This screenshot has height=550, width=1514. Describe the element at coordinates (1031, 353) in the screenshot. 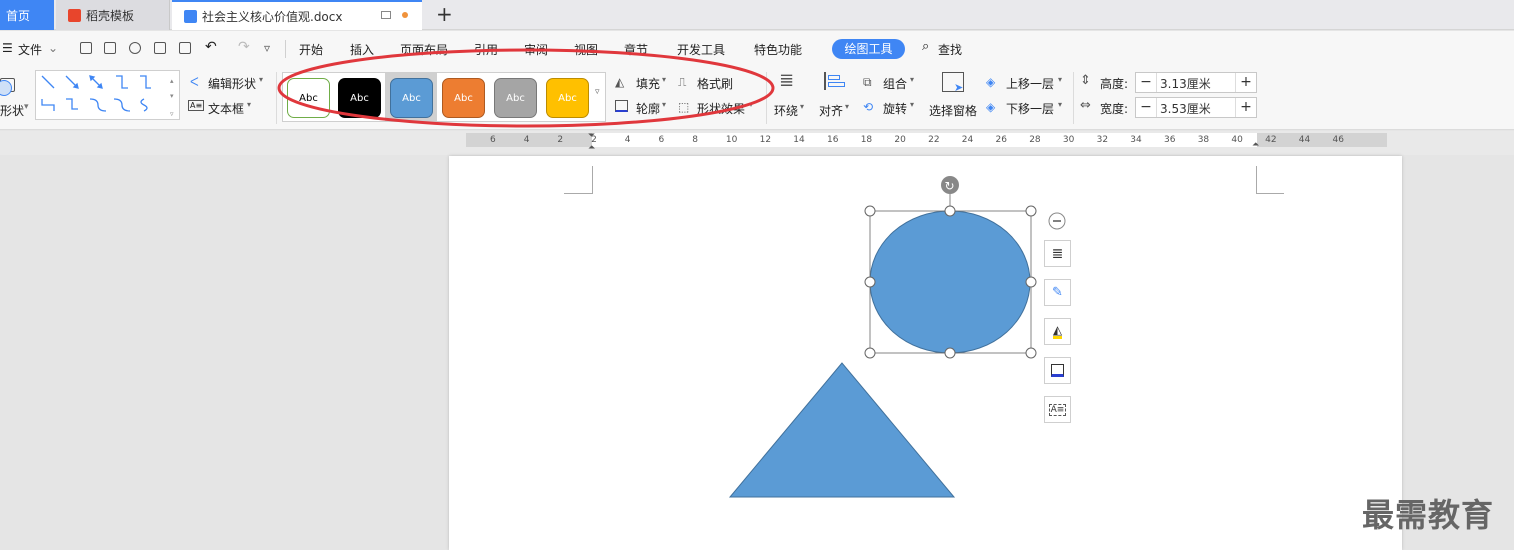

I see `resize-handle-se` at that location.